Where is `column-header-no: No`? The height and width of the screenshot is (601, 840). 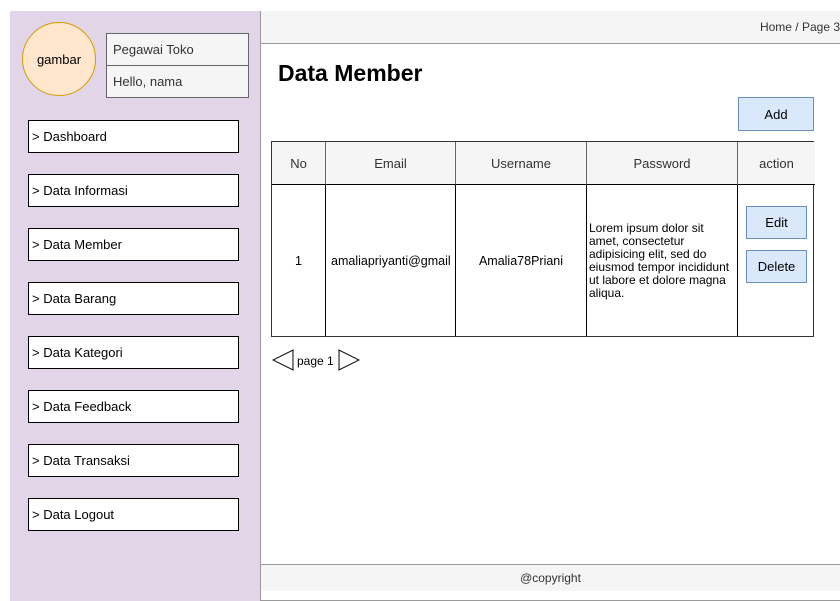
column-header-no: No is located at coordinates (299, 163).